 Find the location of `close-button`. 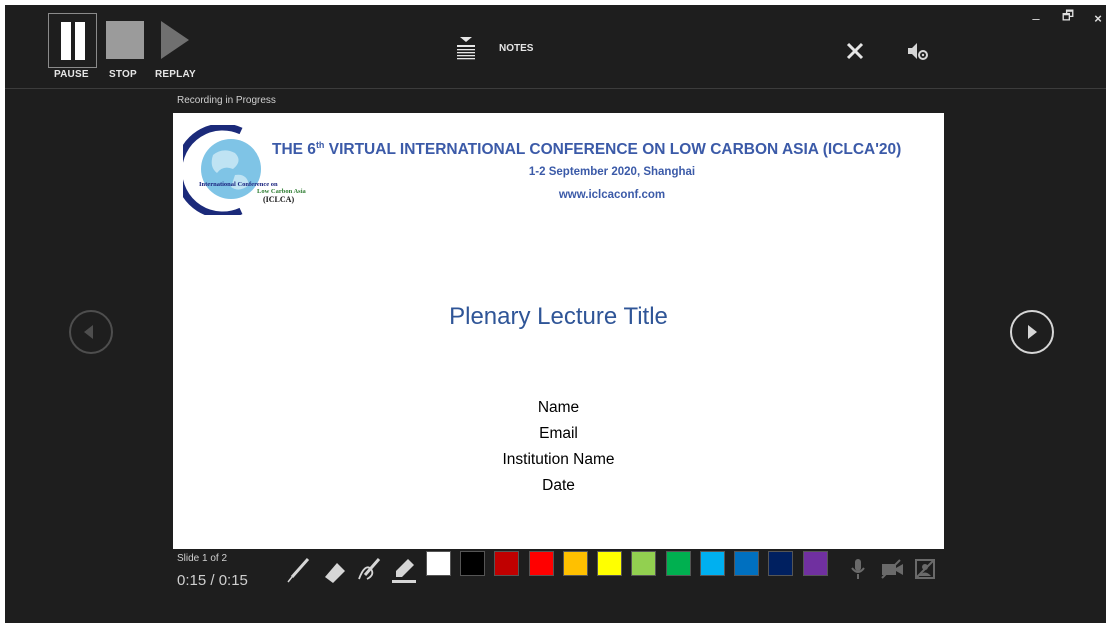

close-button is located at coordinates (855, 51).